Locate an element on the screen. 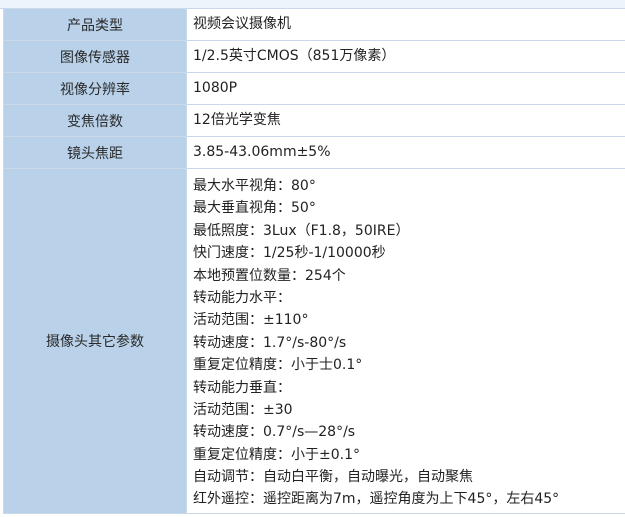 The width and height of the screenshot is (625, 517). param-line: 活动范围：±110° is located at coordinates (251, 320).